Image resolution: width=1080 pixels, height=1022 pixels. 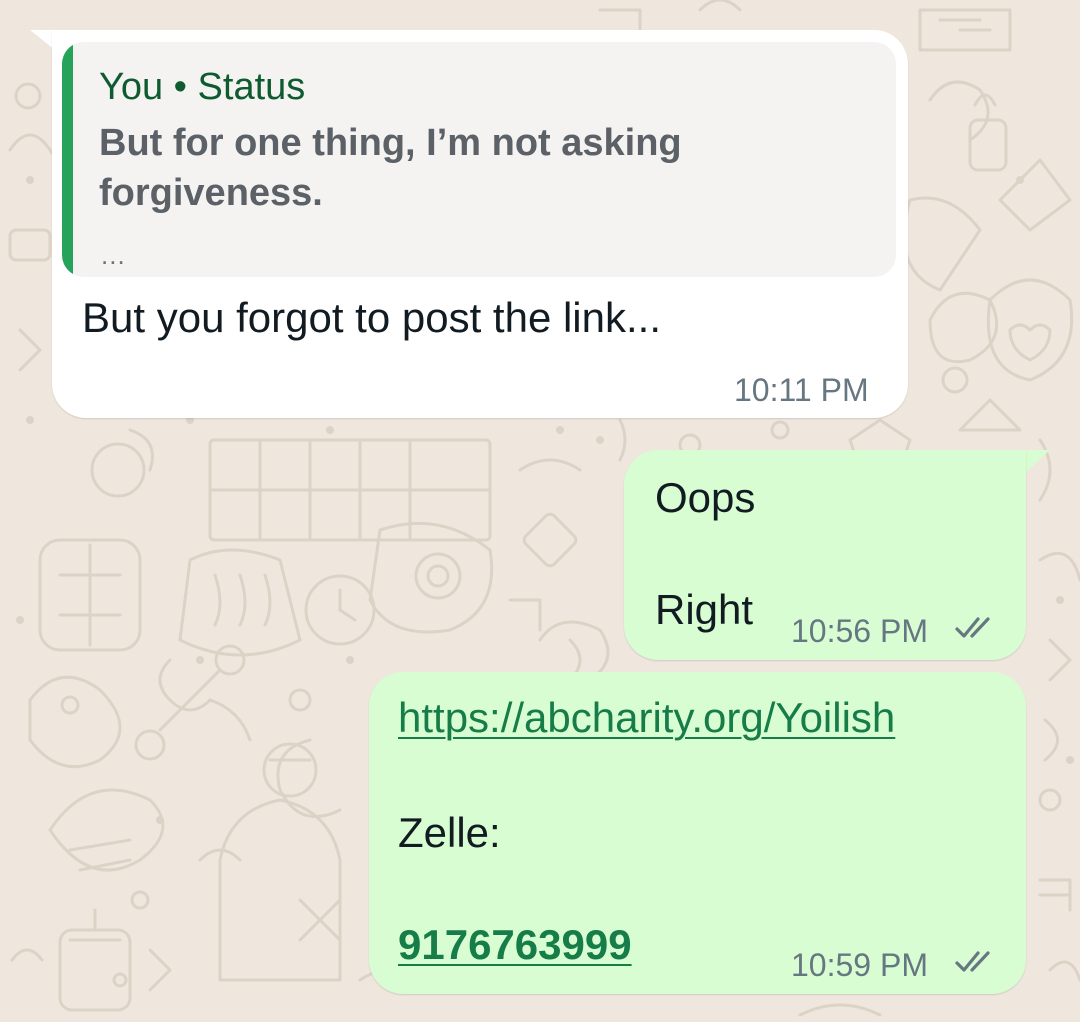 I want to click on outgoing-message-bubble: Oops Right 10:56 PM, so click(x=825, y=555).